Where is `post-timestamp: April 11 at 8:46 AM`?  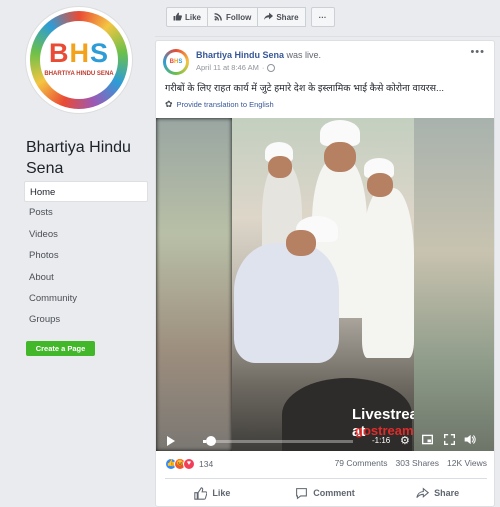 post-timestamp: April 11 at 8:46 AM is located at coordinates (227, 67).